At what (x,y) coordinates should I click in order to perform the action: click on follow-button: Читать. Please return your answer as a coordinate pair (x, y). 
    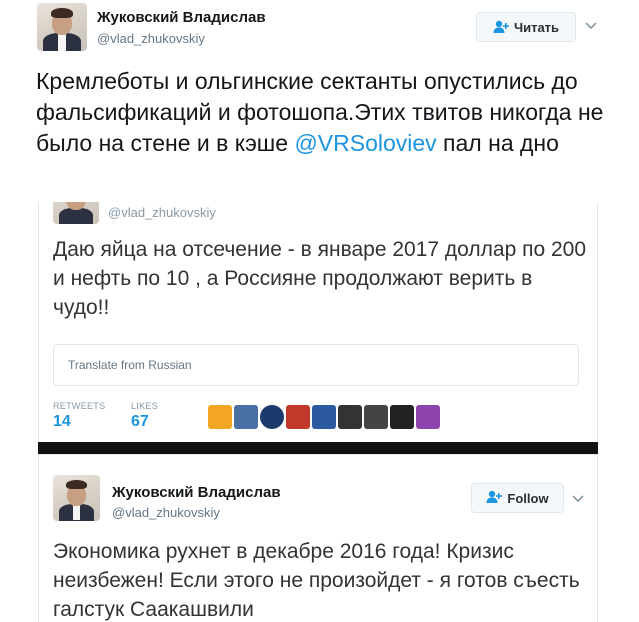
    Looking at the image, I should click on (526, 27).